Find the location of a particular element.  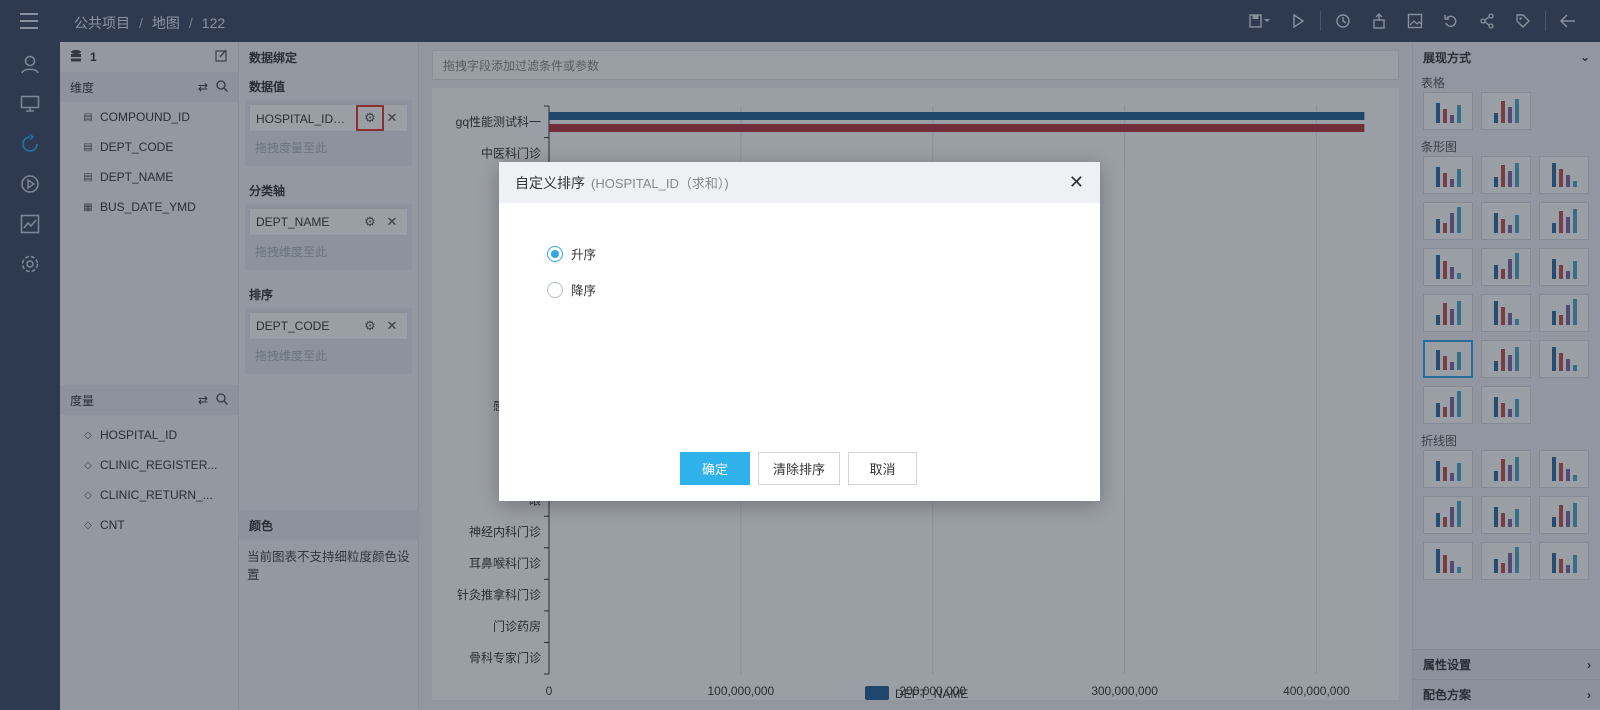

sort-option-desc: 降序 is located at coordinates (571, 289).